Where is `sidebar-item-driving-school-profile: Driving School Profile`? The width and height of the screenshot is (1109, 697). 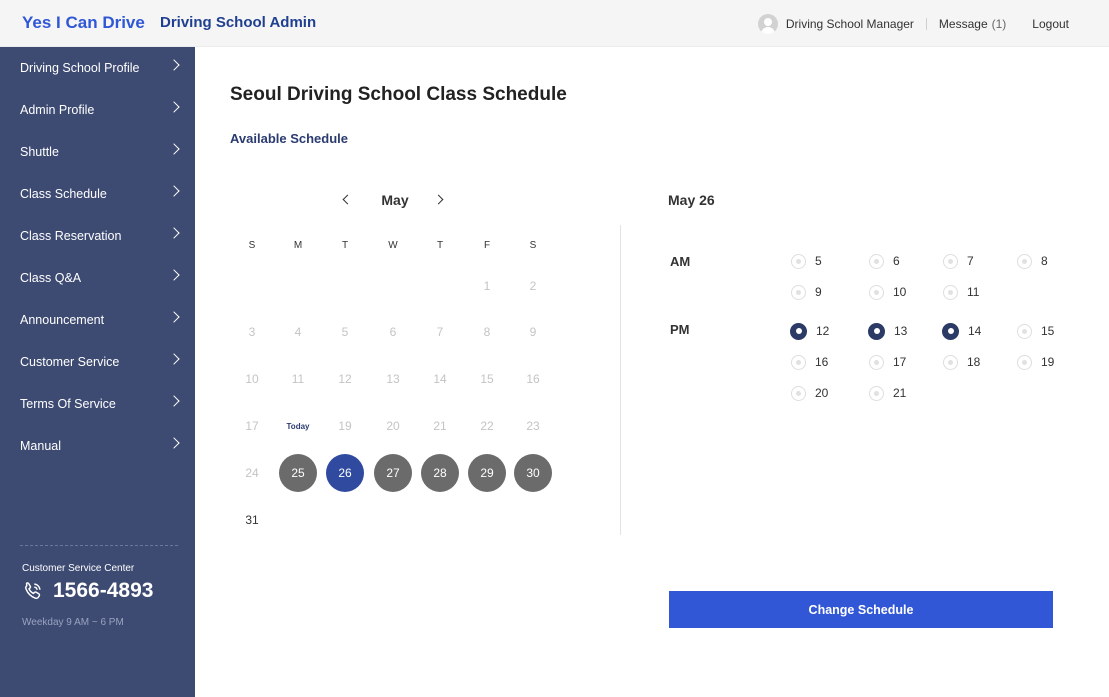 sidebar-item-driving-school-profile: Driving School Profile is located at coordinates (97, 68).